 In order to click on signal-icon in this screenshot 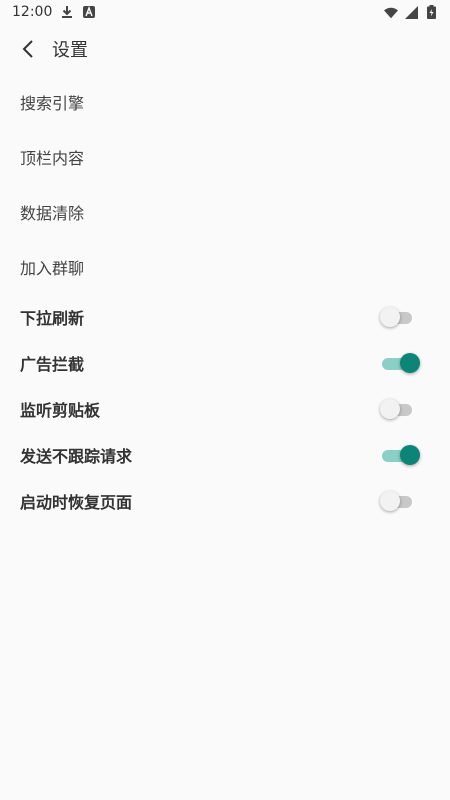, I will do `click(411, 12)`.